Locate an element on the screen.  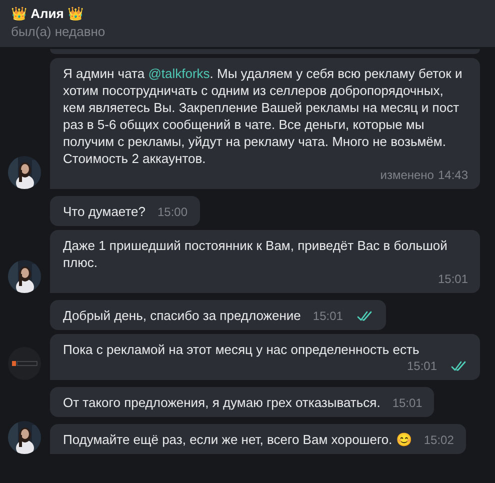
edited-label: изменено is located at coordinates (407, 175).